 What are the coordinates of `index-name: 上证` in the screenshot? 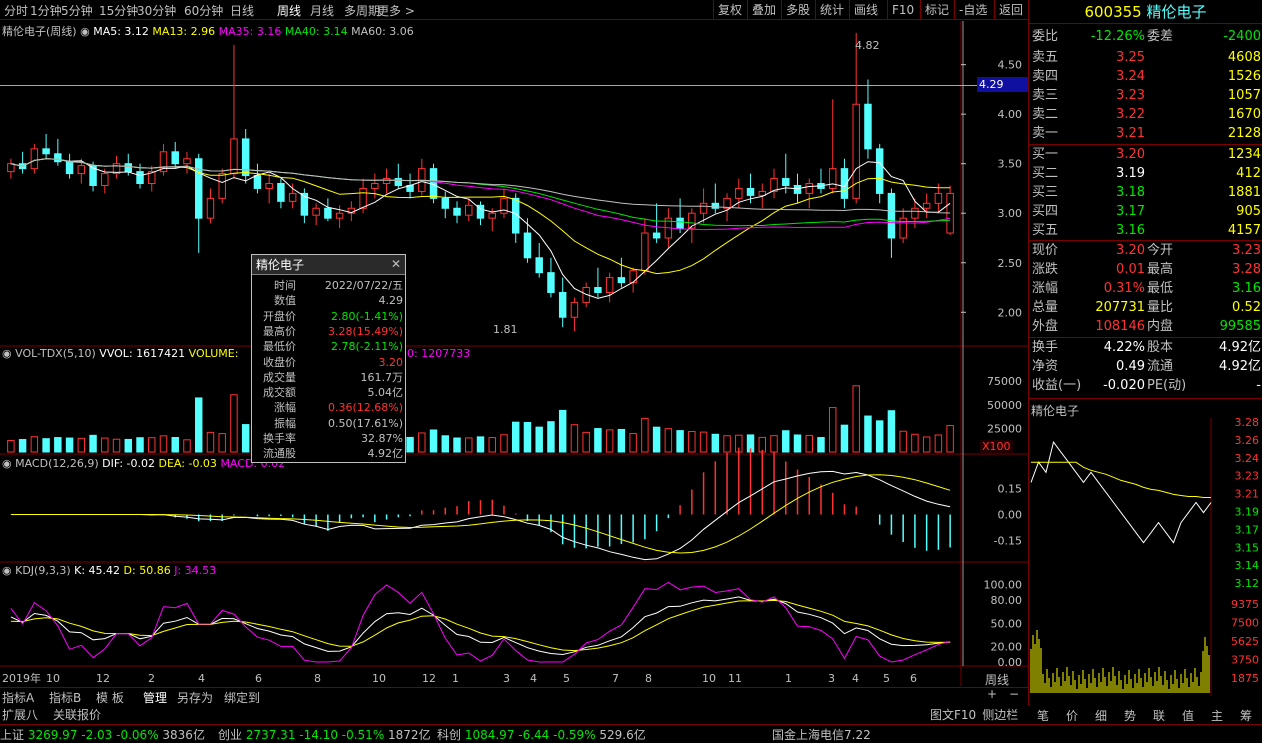 It's located at (14, 735).